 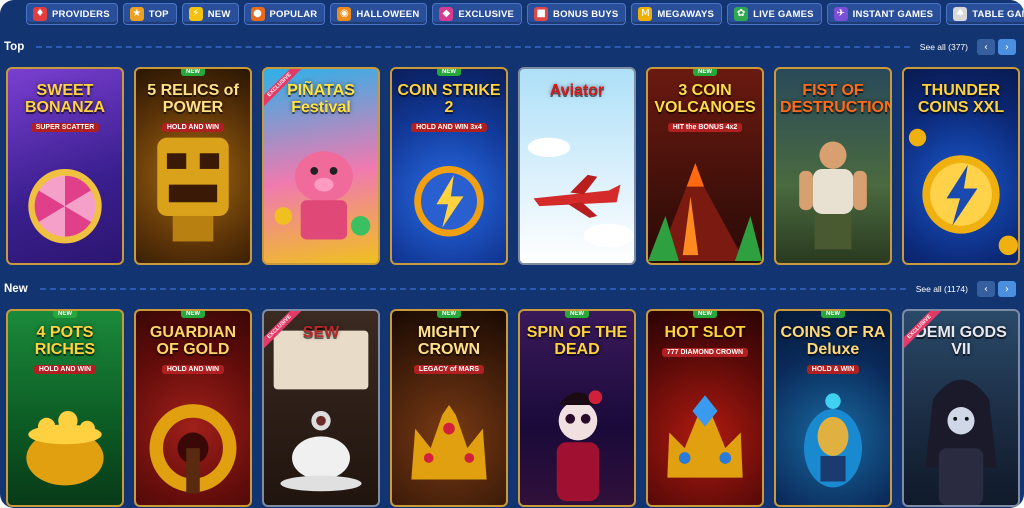 I want to click on game-subtitle: SUPER SCATTER, so click(x=65, y=127).